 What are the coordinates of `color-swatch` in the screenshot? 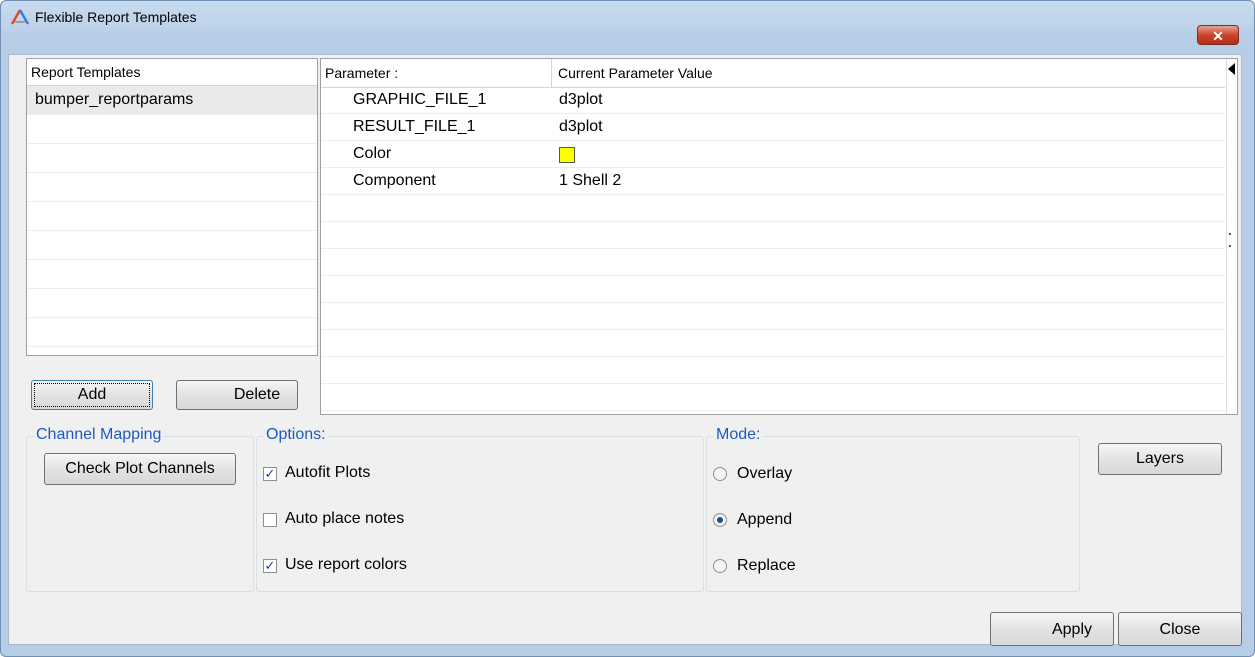 It's located at (567, 155).